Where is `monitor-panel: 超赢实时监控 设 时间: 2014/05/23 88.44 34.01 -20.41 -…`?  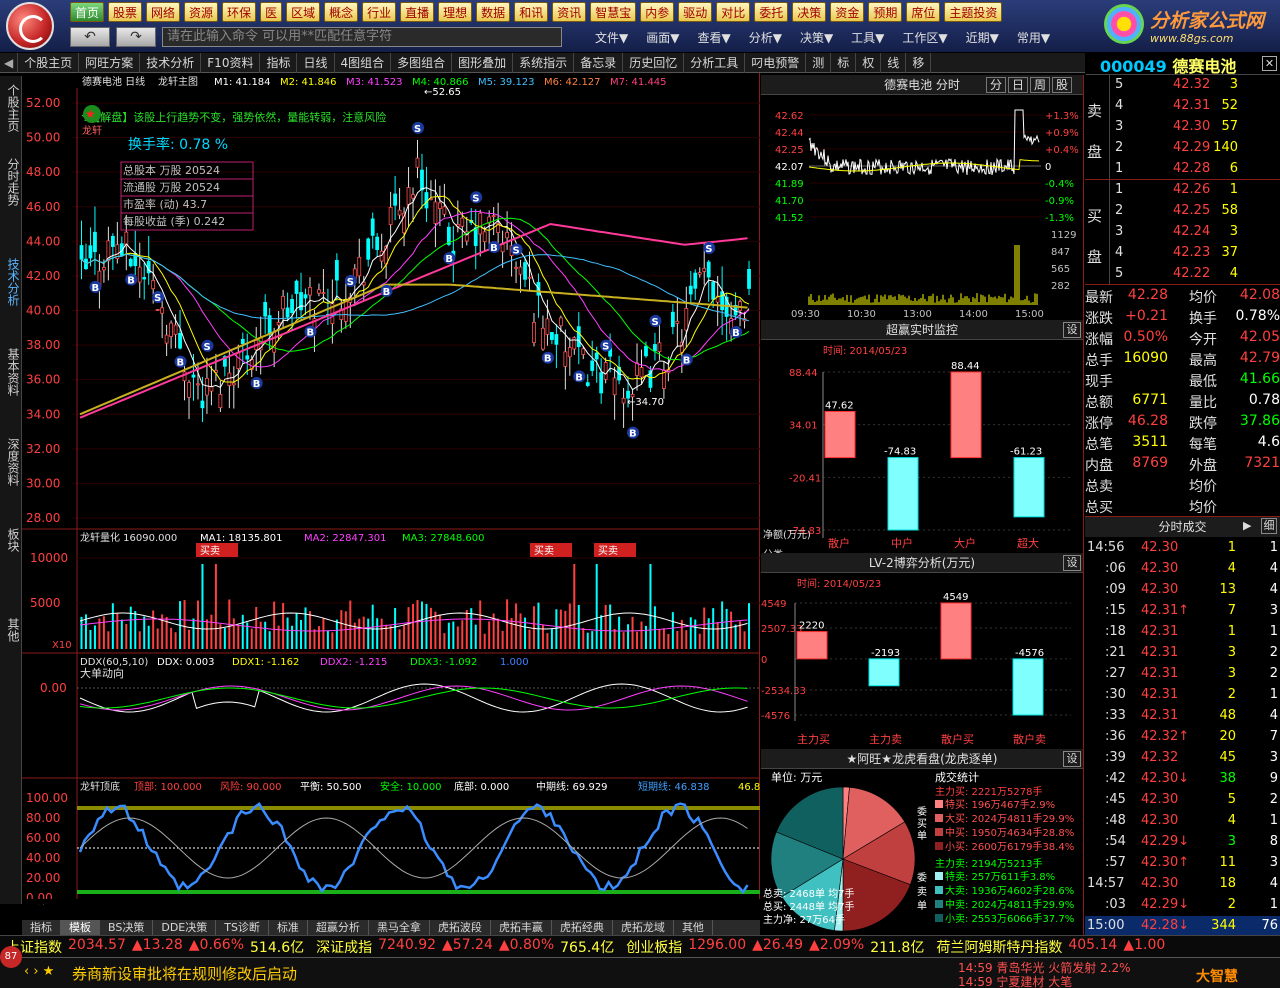
monitor-panel: 超赢实时监控 设 时间: 2014/05/23 88.44 34.01 -20.41 -… is located at coordinates (922, 436).